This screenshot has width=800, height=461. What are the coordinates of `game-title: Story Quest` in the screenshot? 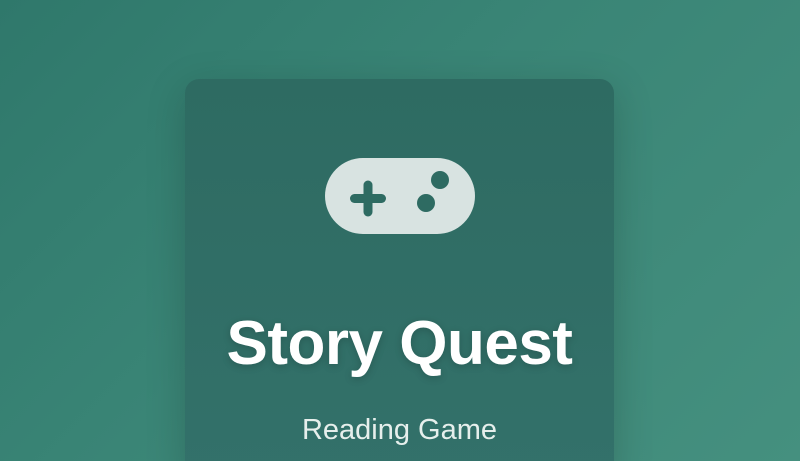 It's located at (399, 343).